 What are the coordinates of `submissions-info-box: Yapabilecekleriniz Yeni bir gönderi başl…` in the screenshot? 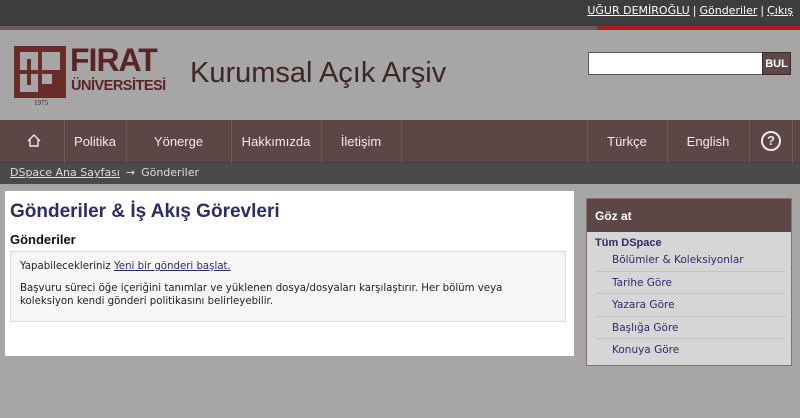 It's located at (288, 286).